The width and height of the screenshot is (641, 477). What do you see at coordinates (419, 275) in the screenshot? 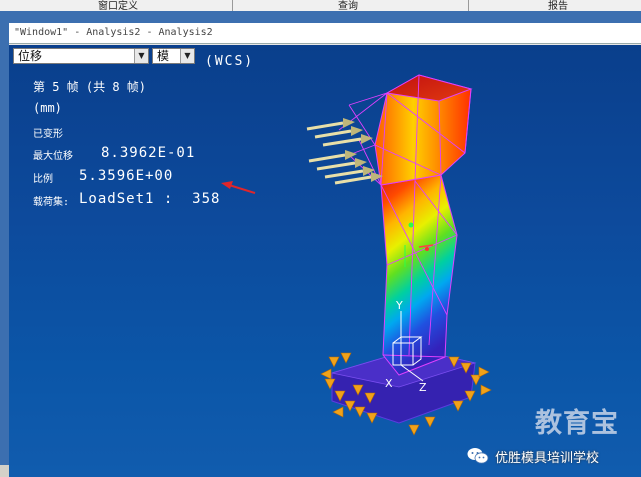
I see `column-body` at bounding box center [419, 275].